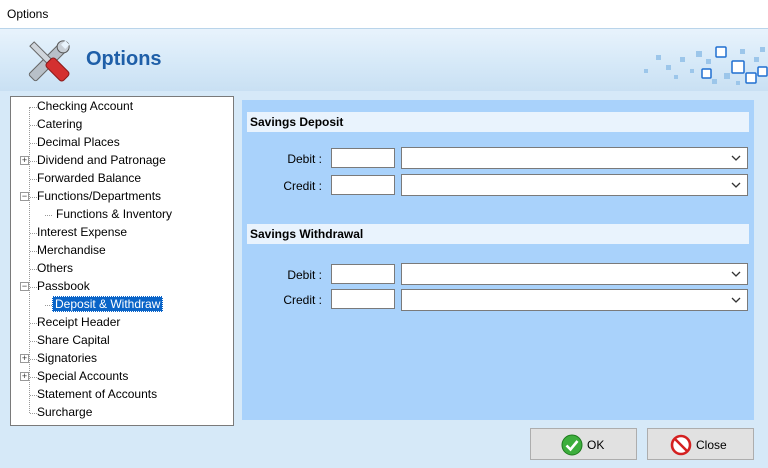 The height and width of the screenshot is (468, 768). What do you see at coordinates (302, 186) in the screenshot?
I see `deposit-credit-label: Credit :` at bounding box center [302, 186].